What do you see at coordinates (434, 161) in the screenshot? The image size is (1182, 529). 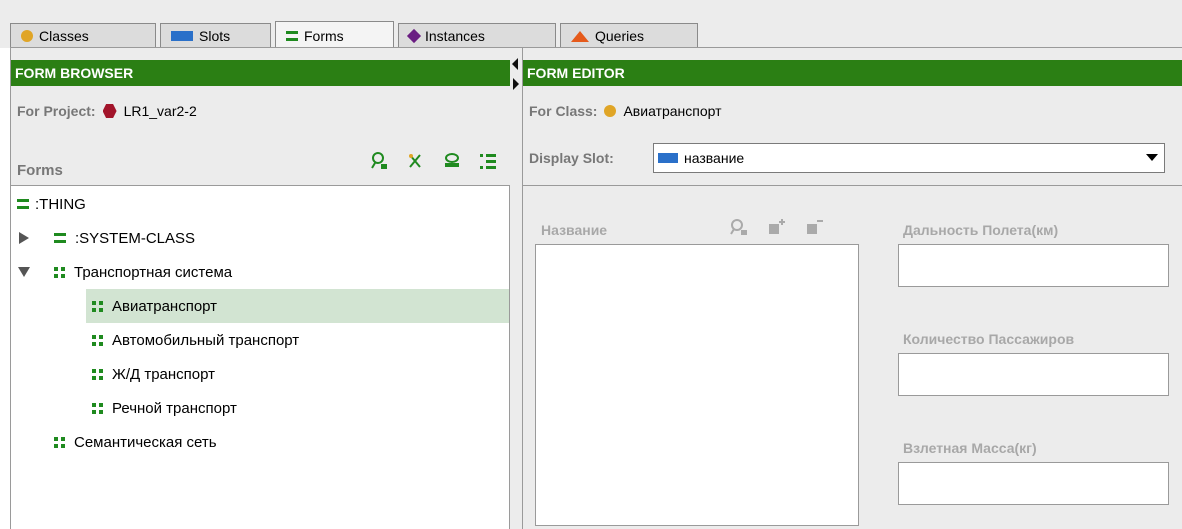 I see `forms-toolbar` at bounding box center [434, 161].